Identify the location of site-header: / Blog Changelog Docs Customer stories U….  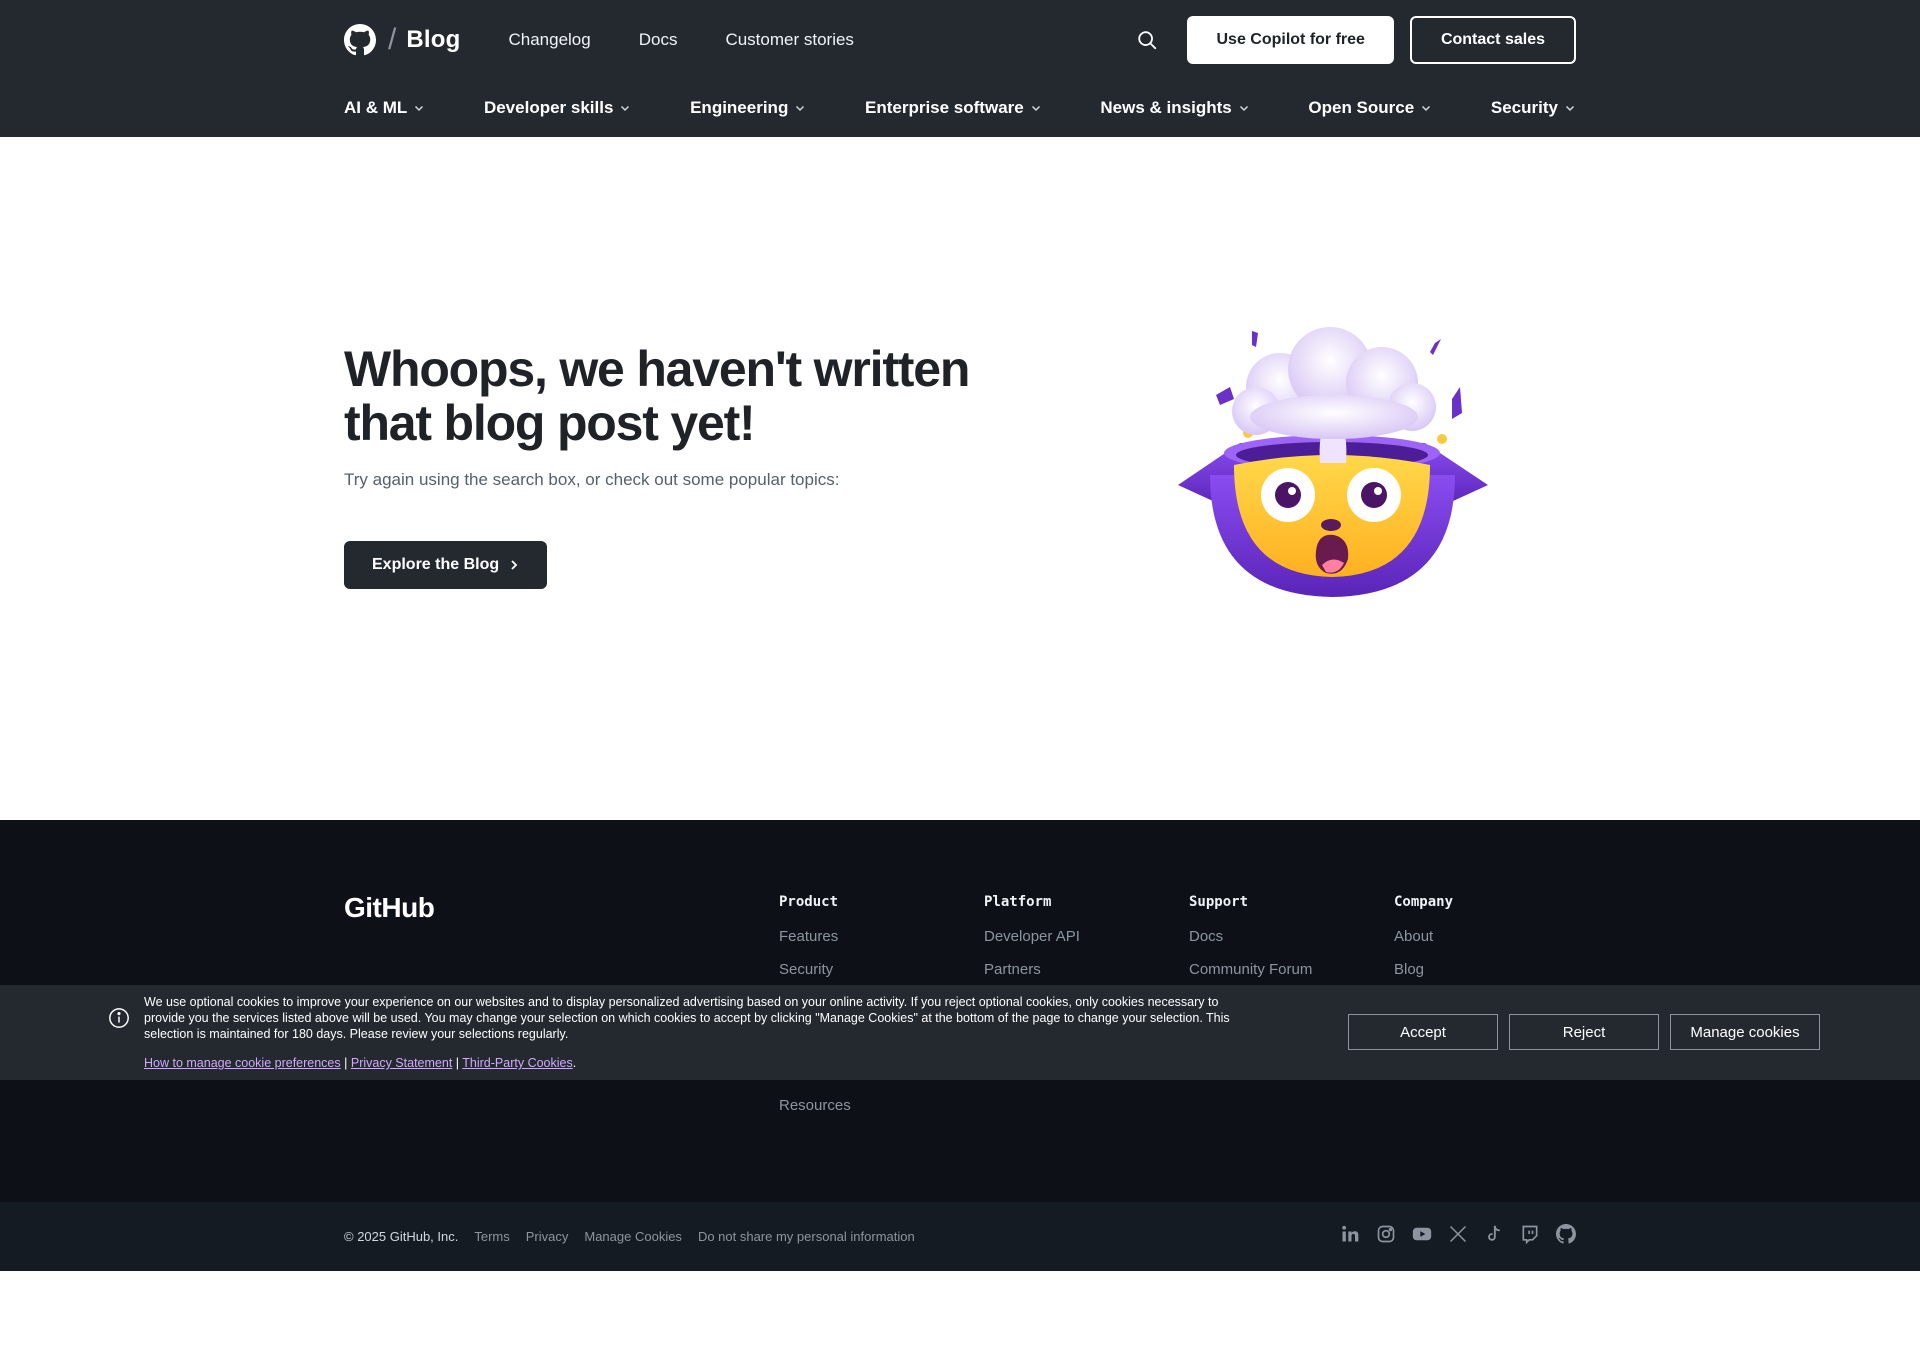
(960, 68).